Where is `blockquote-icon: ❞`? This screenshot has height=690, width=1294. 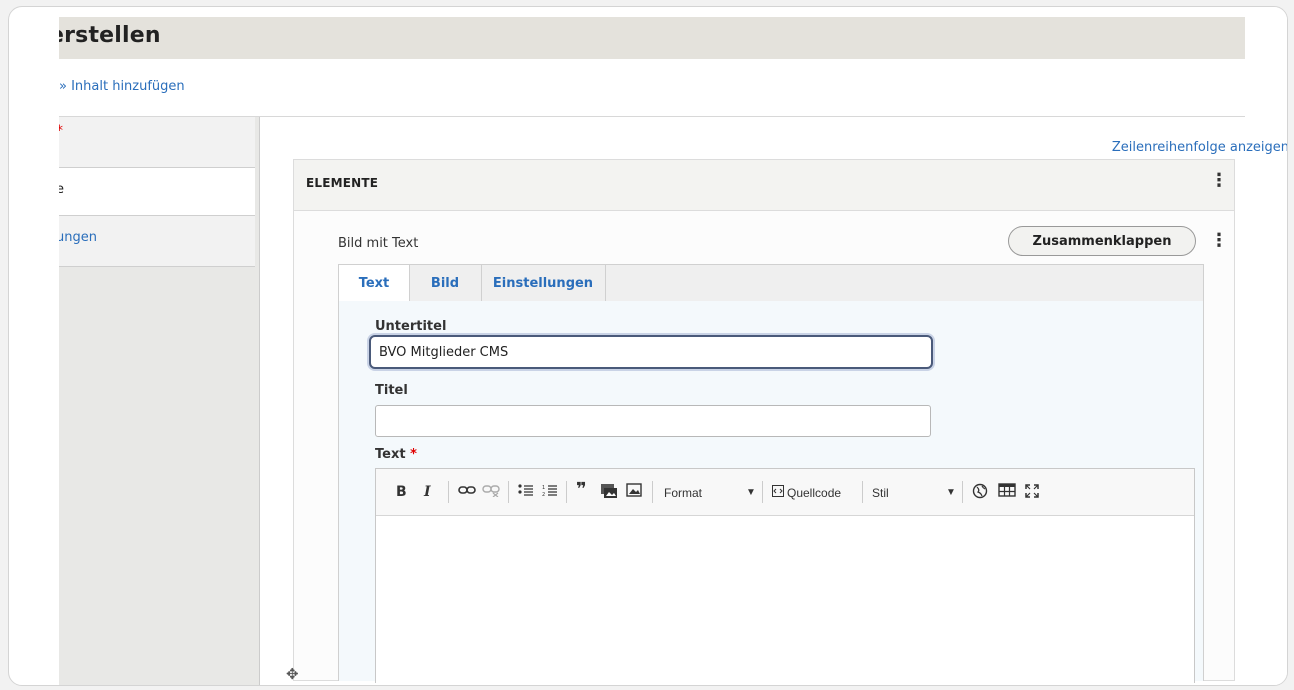
blockquote-icon: ❞ is located at coordinates (581, 490).